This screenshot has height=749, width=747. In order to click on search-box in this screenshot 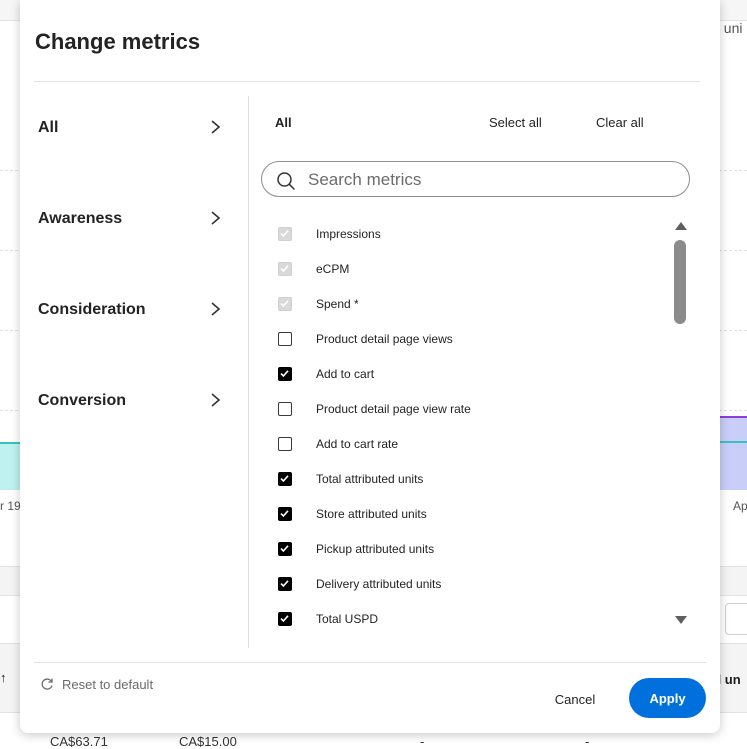, I will do `click(475, 179)`.